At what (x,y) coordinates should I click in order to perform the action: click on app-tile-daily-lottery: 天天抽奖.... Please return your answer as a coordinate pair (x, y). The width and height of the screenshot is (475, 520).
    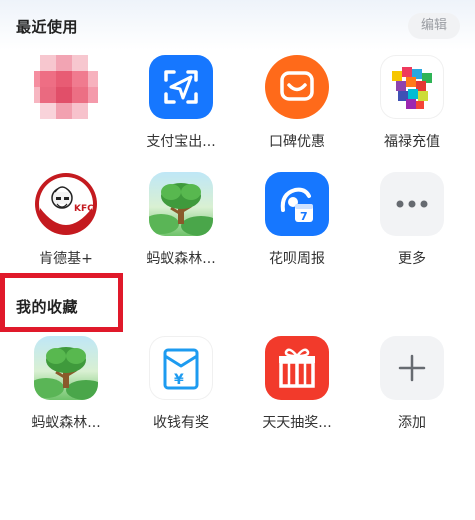
    Looking at the image, I should click on (297, 384).